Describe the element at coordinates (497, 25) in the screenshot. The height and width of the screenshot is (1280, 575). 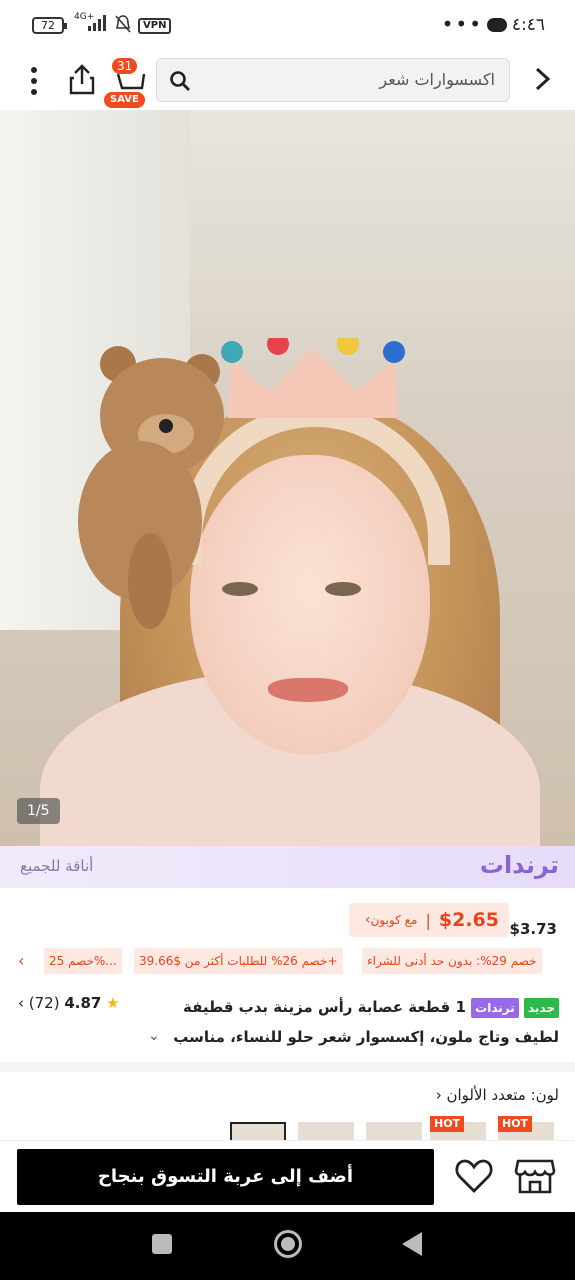
I see `key-icon` at that location.